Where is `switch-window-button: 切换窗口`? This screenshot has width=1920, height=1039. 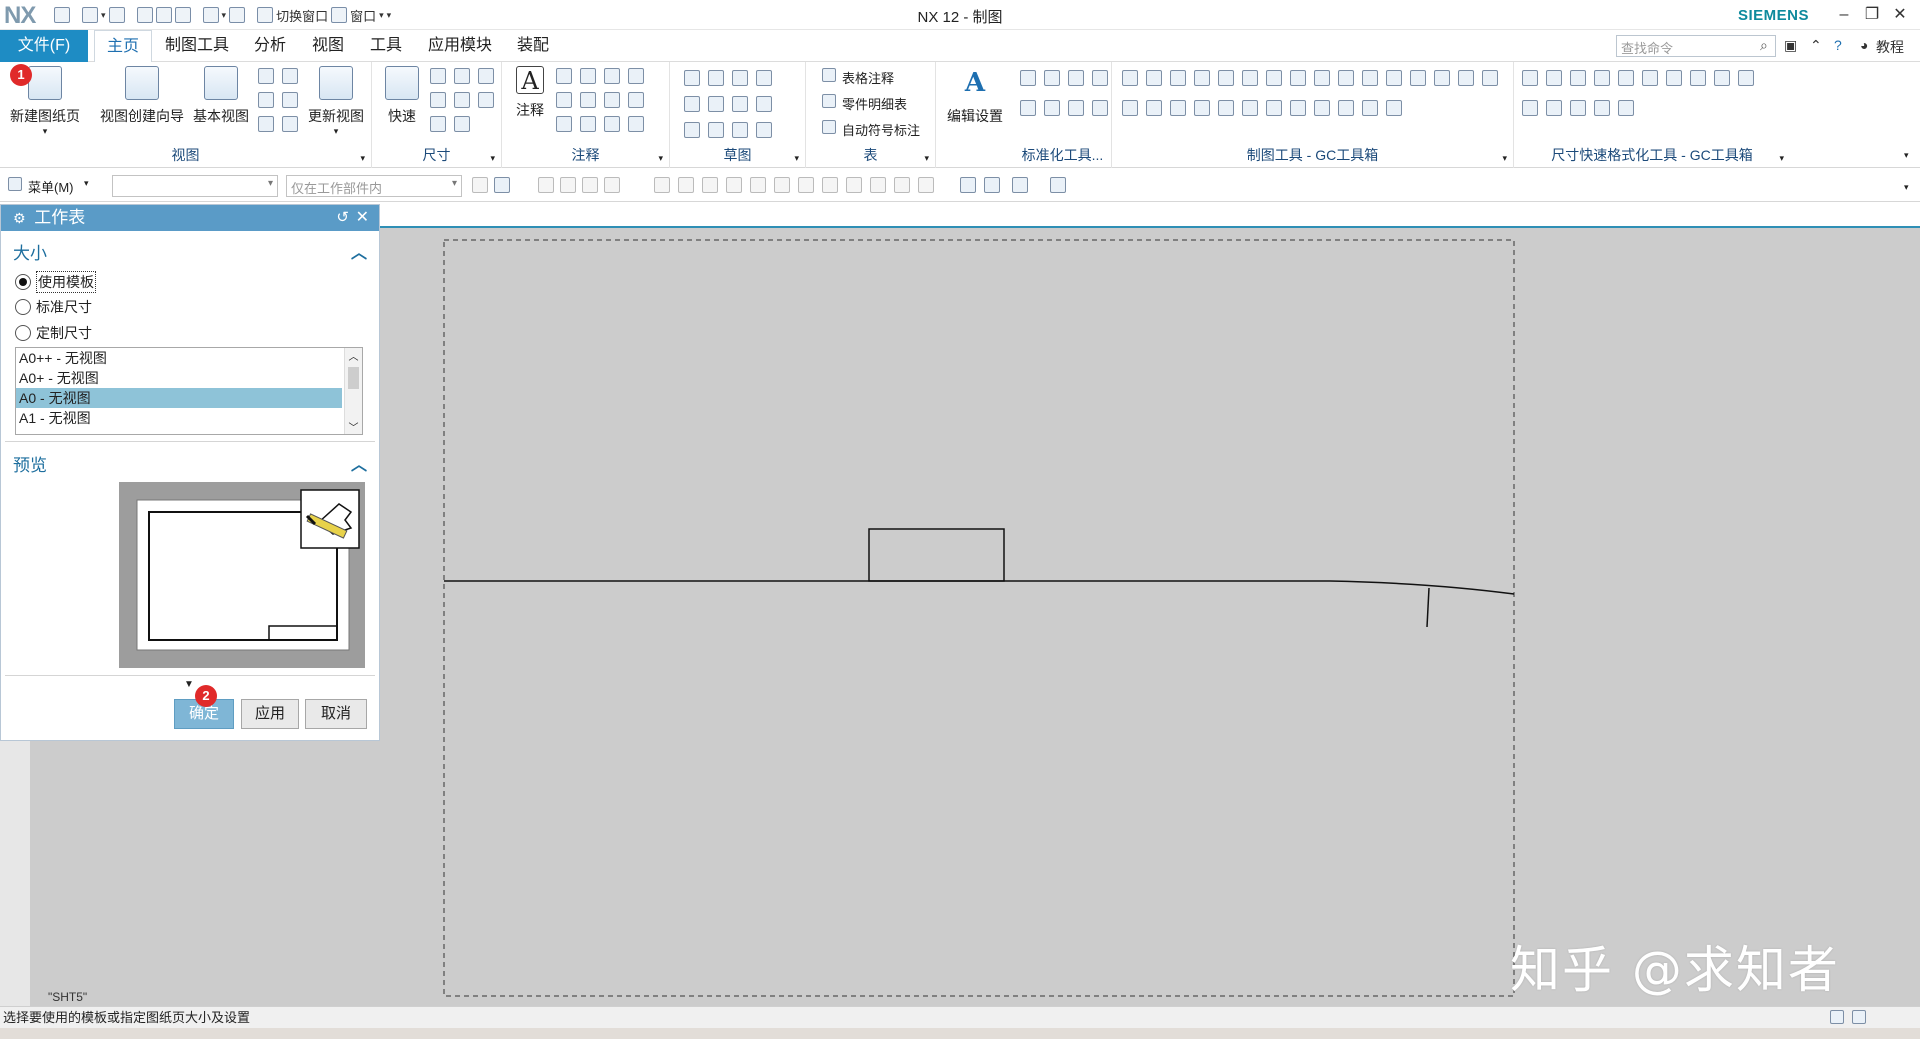
switch-window-button: 切换窗口 is located at coordinates (302, 15).